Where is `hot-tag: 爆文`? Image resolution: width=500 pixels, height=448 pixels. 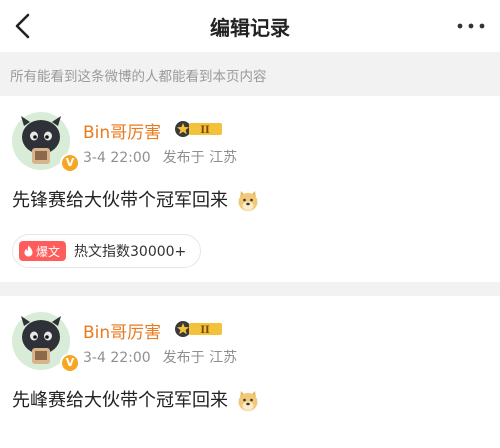
hot-tag: 爆文 is located at coordinates (43, 251).